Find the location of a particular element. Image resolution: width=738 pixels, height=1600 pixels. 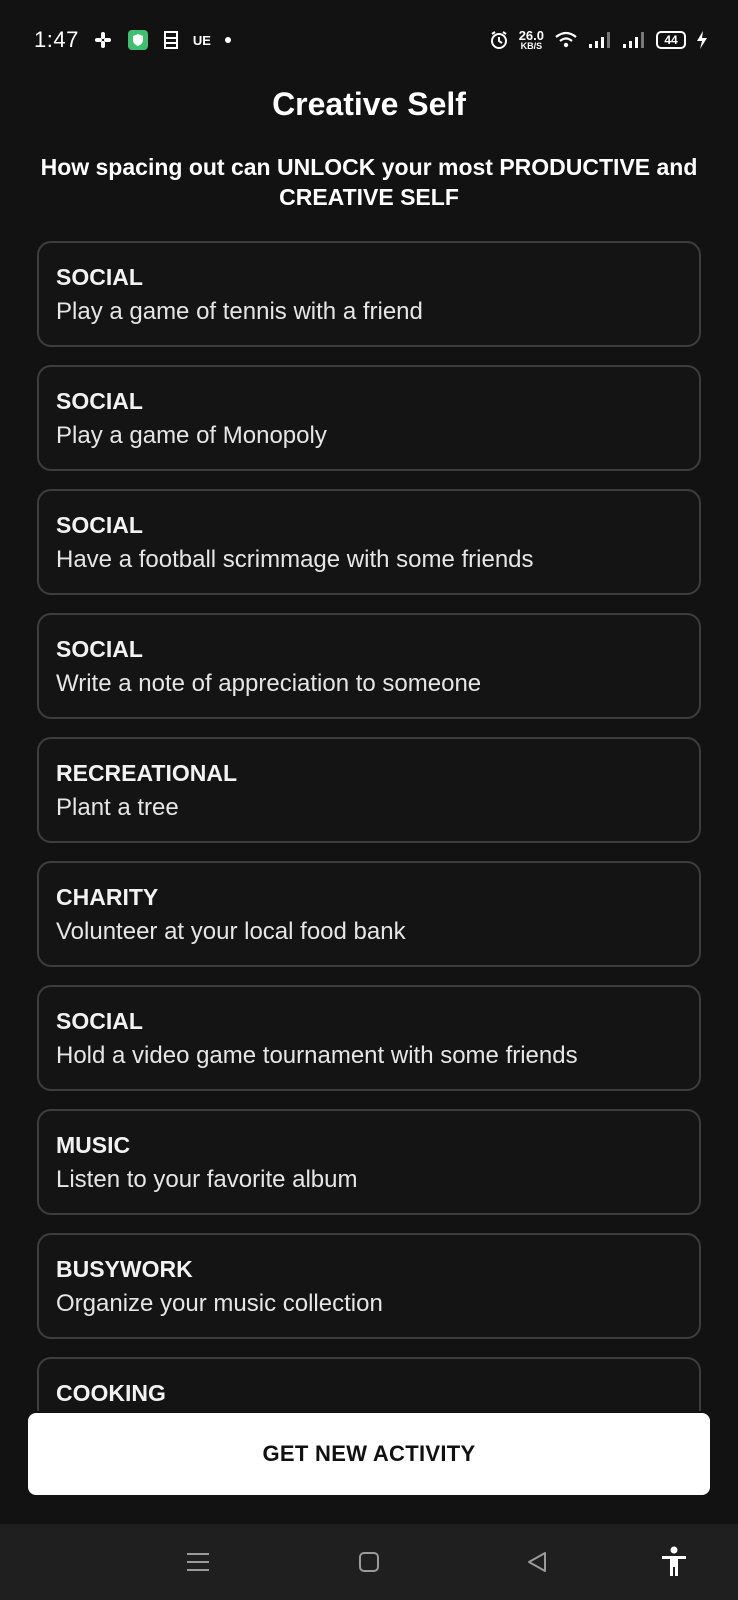

get-new-activity-button: GET NEW ACTIVITY is located at coordinates (369, 1454).